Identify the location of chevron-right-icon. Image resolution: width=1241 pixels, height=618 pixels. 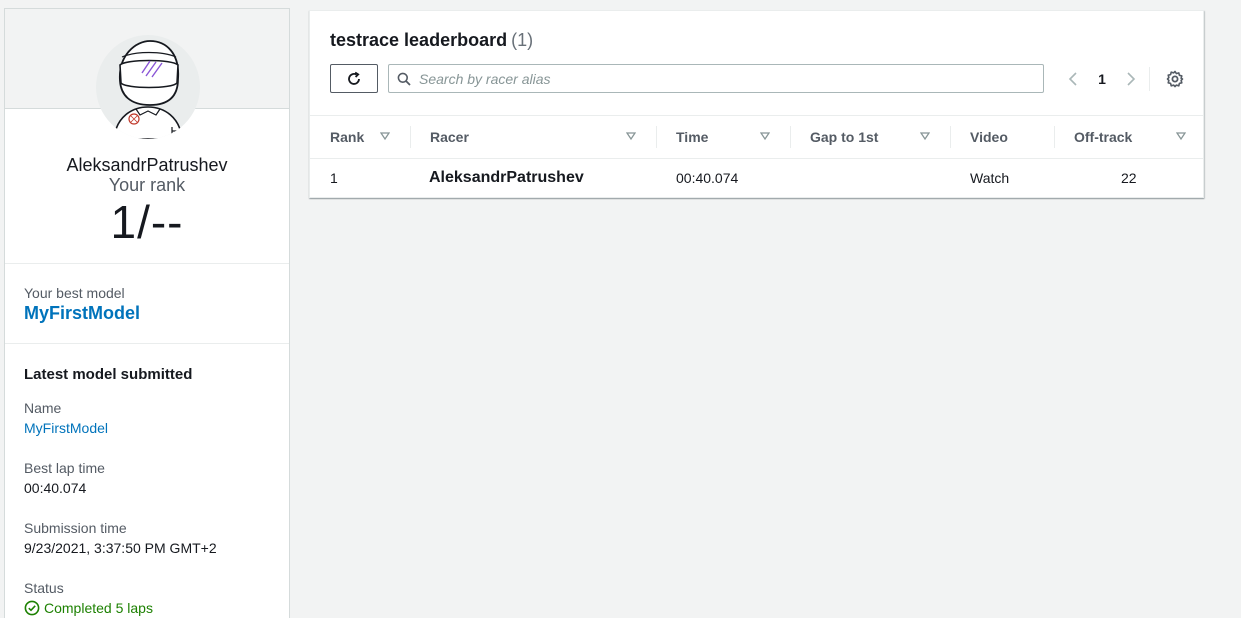
(1131, 79).